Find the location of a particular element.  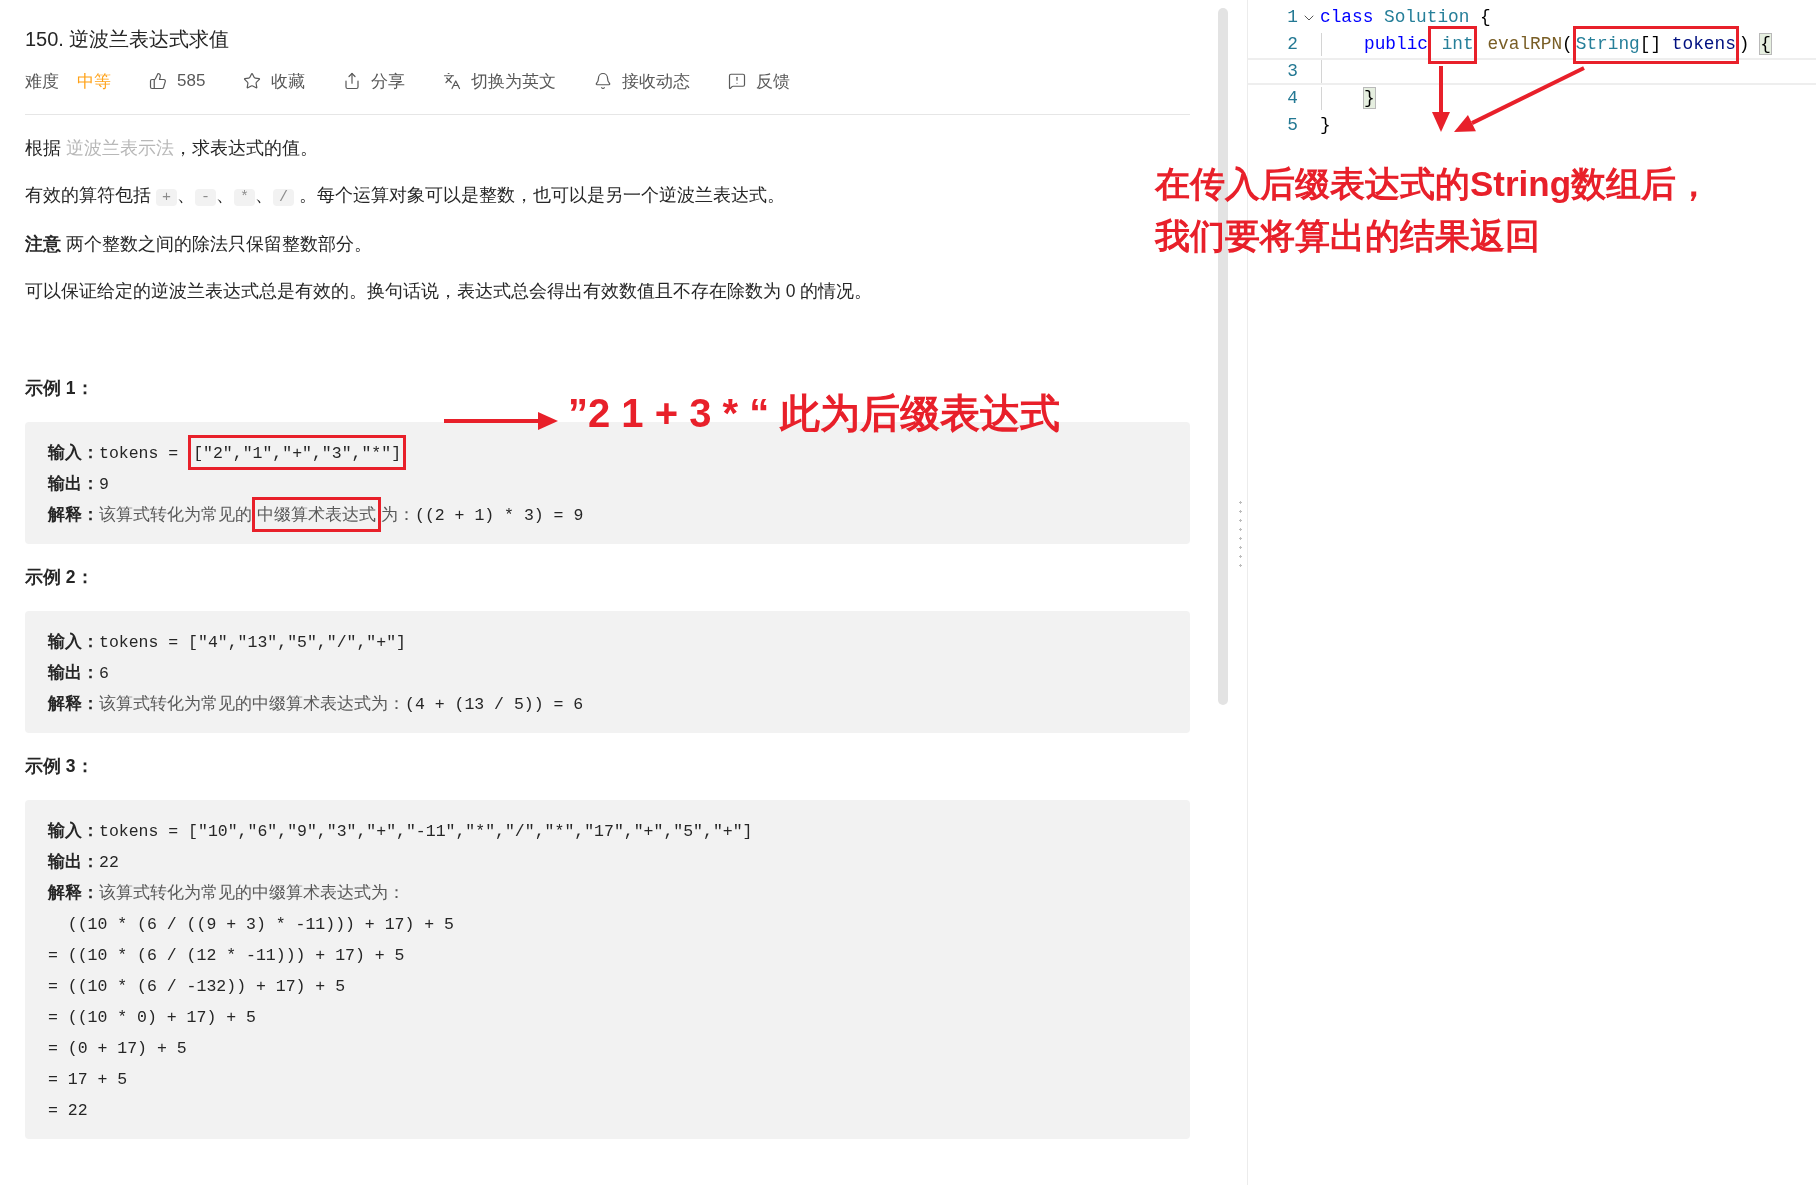

line-number: 4 is located at coordinates (1292, 98).